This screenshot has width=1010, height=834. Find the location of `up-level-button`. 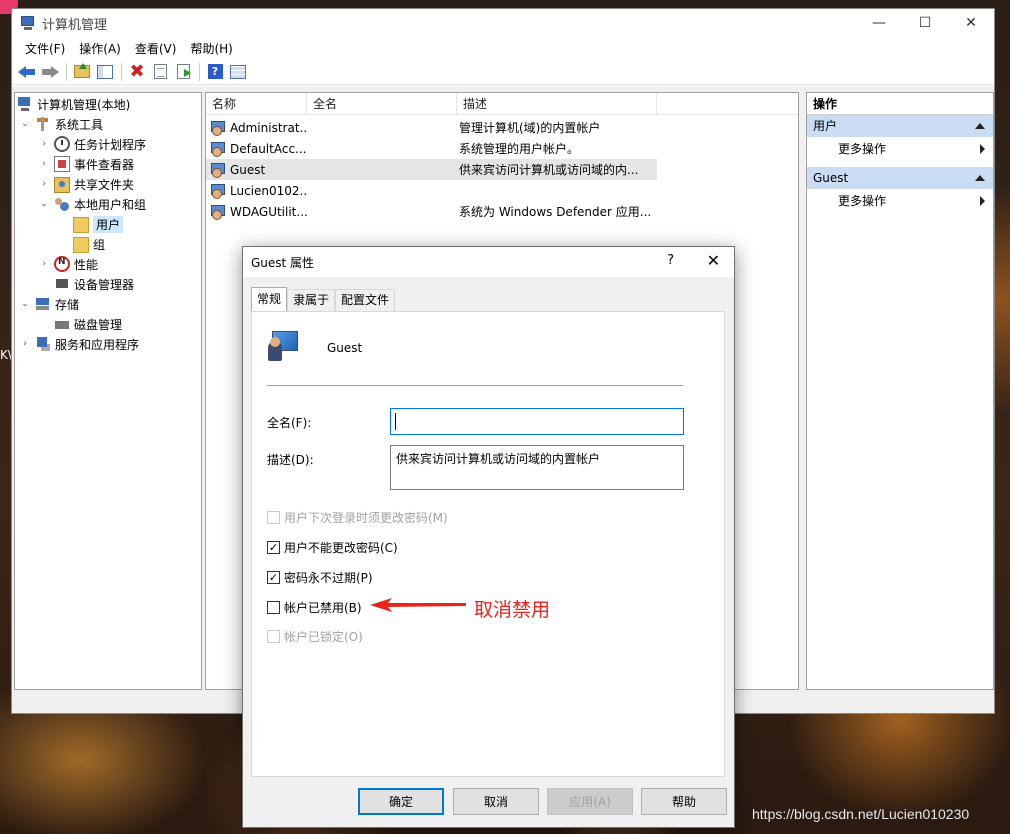

up-level-button is located at coordinates (82, 72).